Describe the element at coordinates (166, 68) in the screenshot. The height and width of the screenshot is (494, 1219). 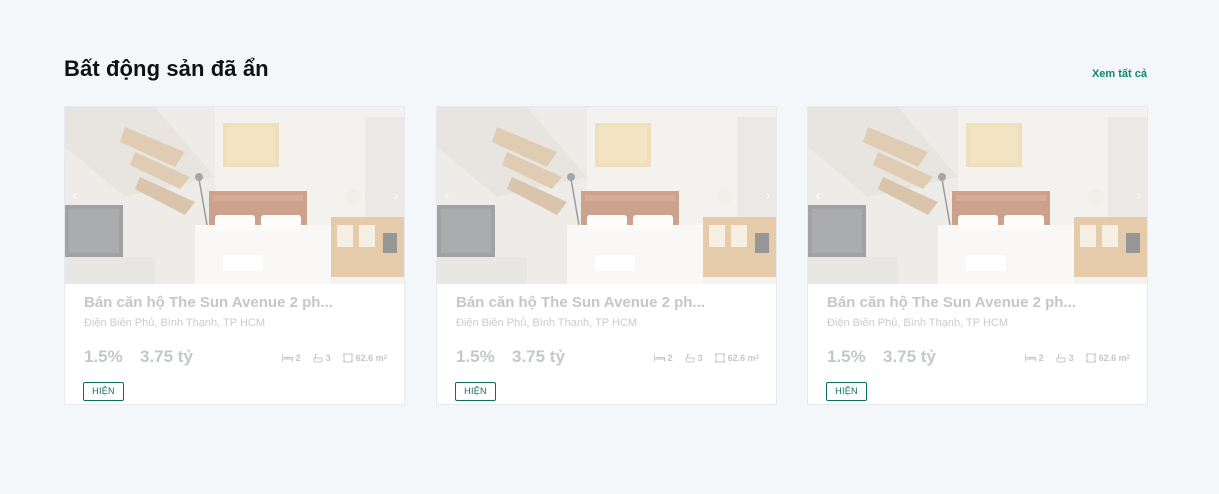
I see `section-title: Bất động sản đã ẩn` at that location.